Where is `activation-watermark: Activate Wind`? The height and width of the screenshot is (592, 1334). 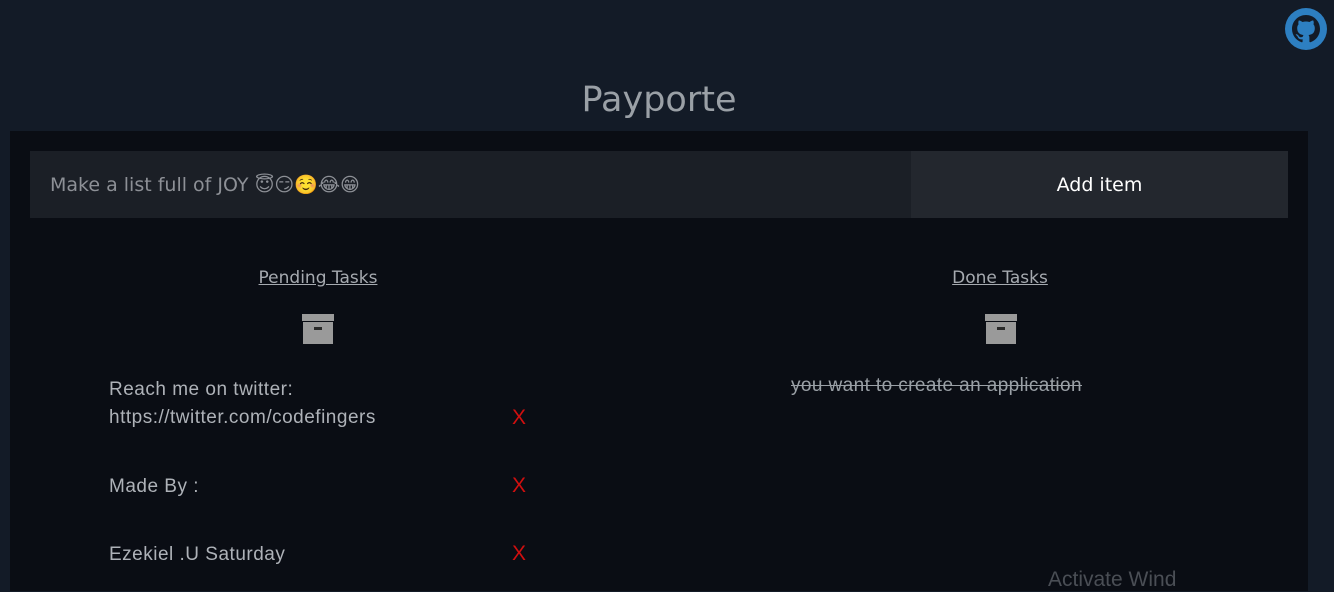
activation-watermark: Activate Wind is located at coordinates (1112, 579).